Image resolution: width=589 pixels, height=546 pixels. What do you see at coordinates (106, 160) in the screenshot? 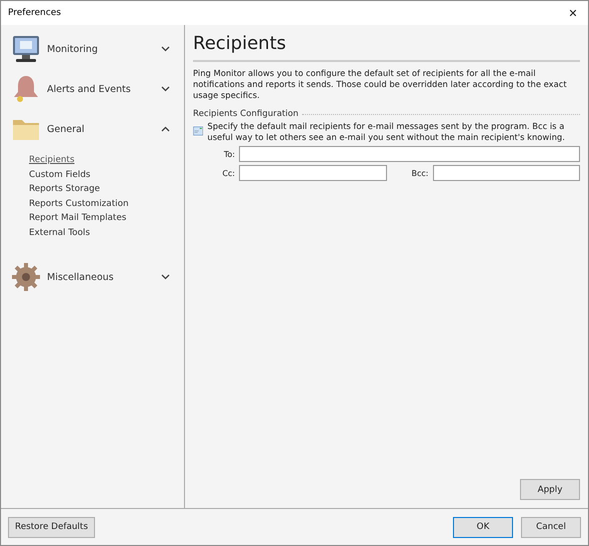
I see `sidebar-item: Recipients` at bounding box center [106, 160].